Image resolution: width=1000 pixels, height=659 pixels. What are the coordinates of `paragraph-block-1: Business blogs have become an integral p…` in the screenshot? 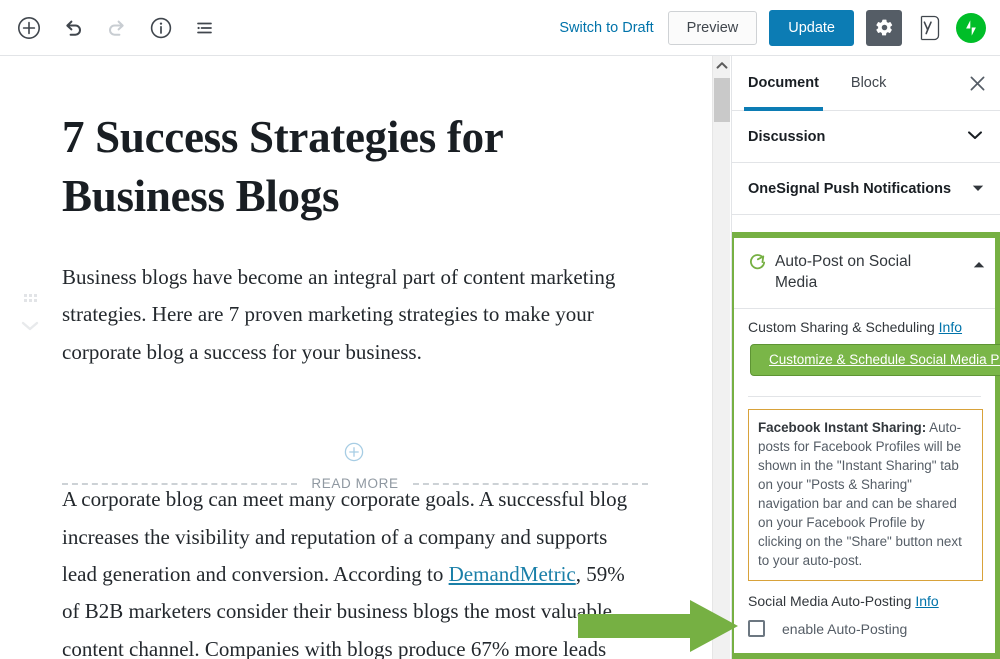 It's located at (347, 315).